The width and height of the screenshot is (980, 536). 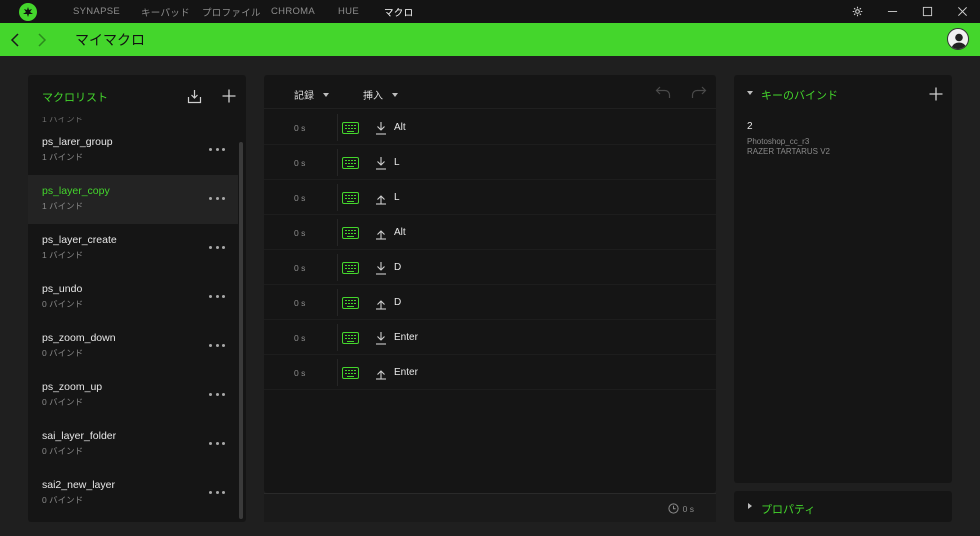 I want to click on tab-synapse: SYNAPSE, so click(x=107, y=11).